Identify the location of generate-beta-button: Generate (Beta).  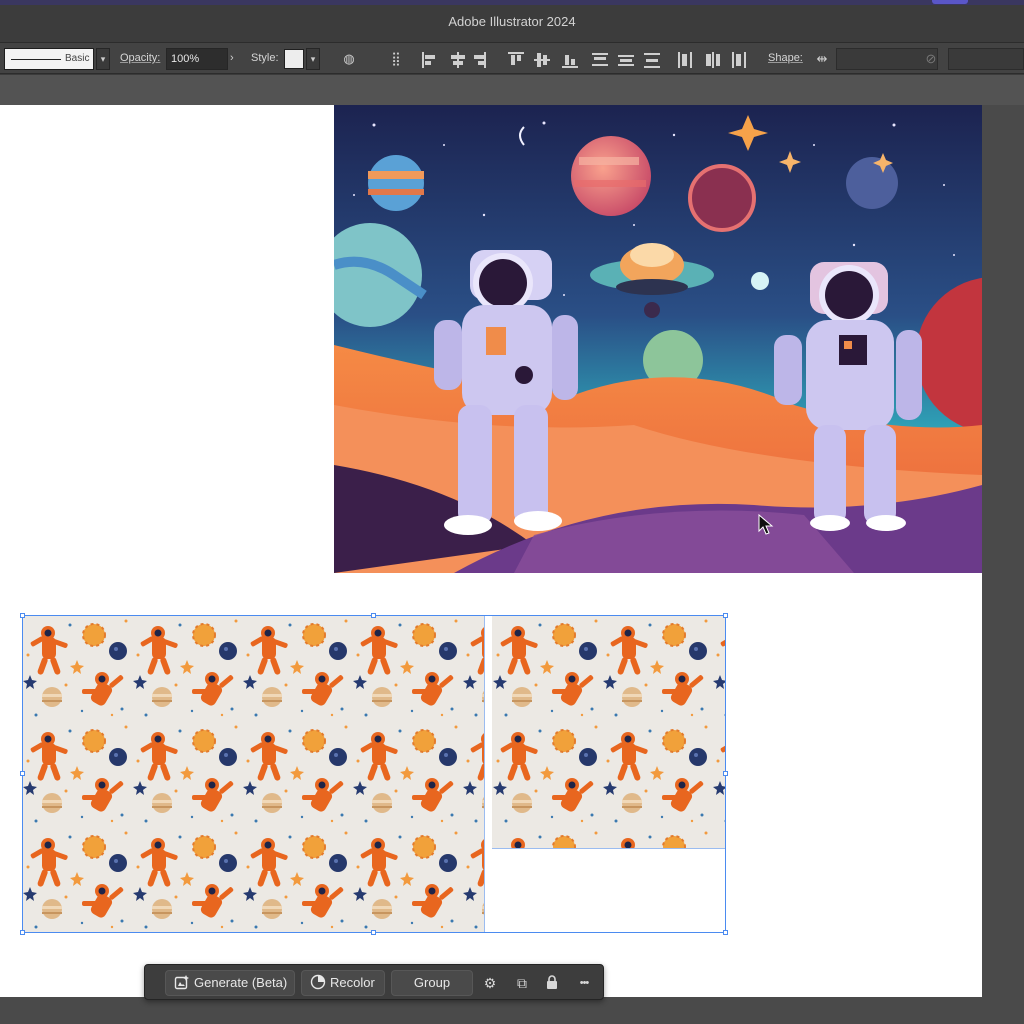
(230, 983).